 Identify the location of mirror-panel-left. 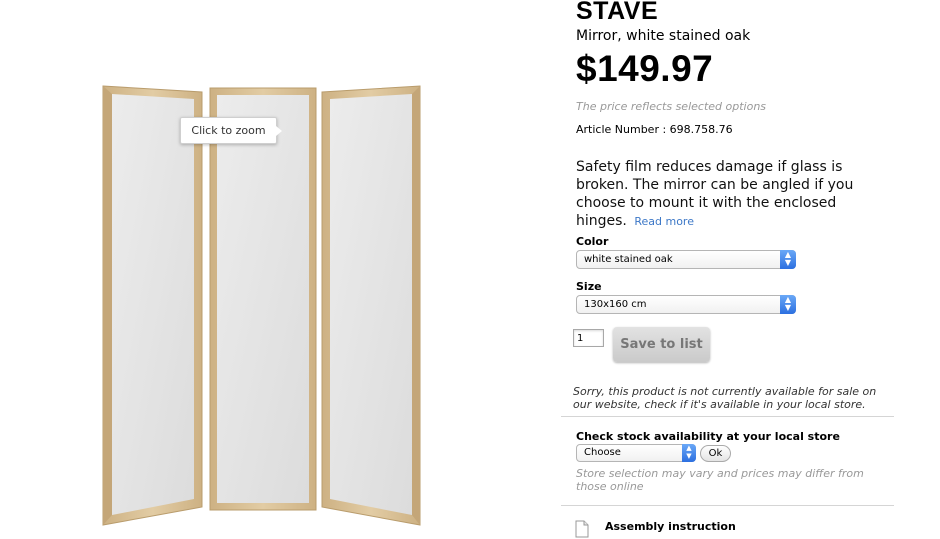
(152, 305).